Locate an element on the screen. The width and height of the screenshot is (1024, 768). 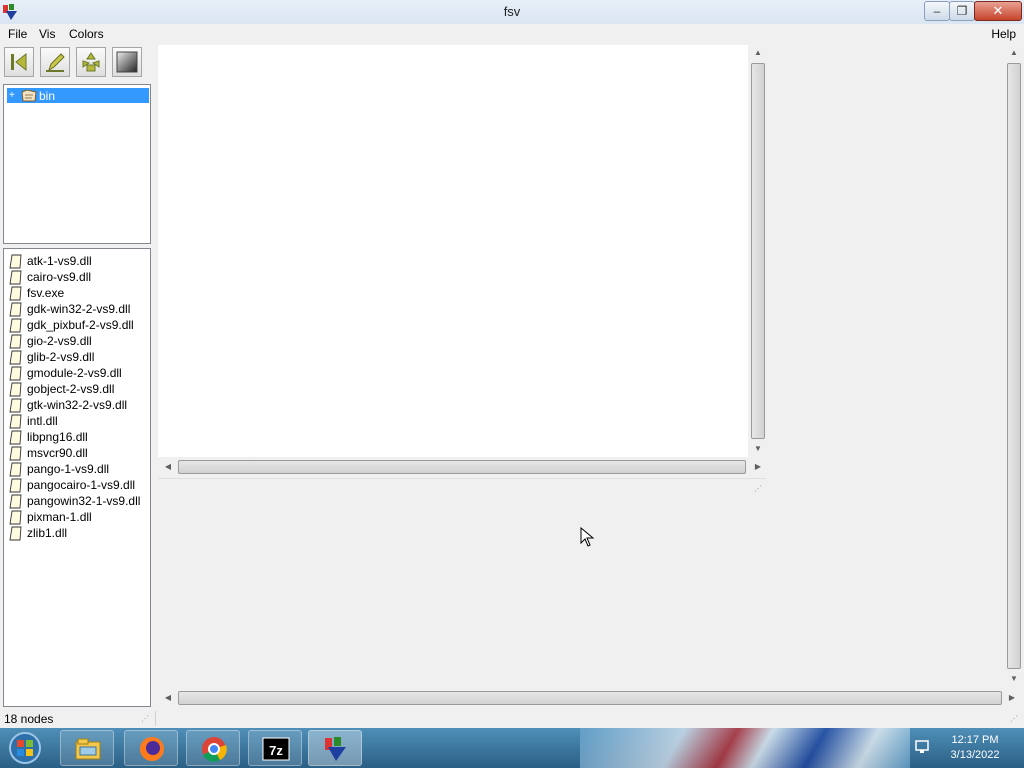
restore-icon: ❐ is located at coordinates (962, 11).